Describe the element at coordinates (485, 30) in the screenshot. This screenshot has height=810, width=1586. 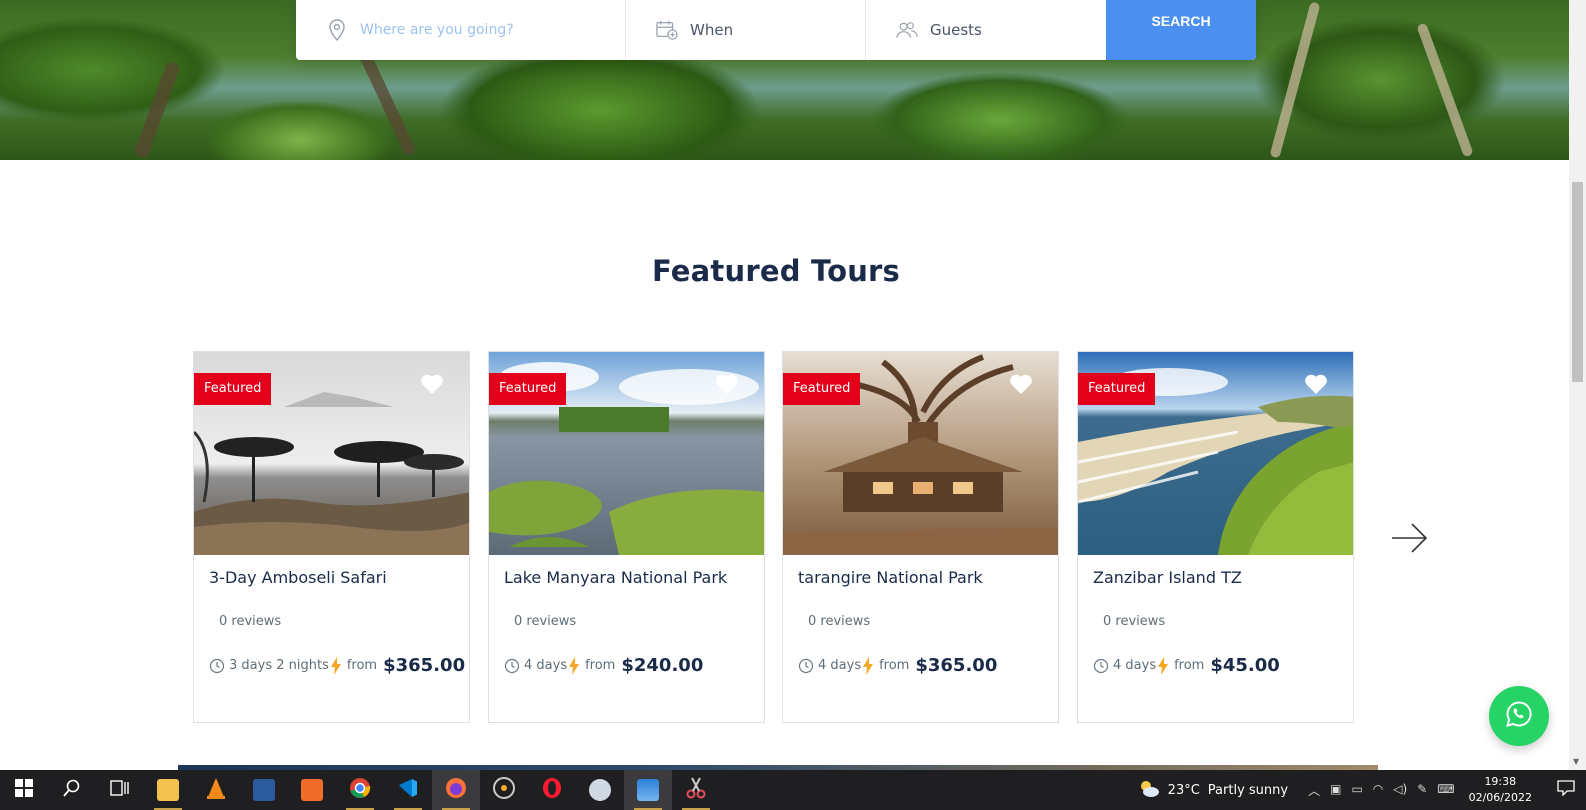
I see `destination-input` at that location.